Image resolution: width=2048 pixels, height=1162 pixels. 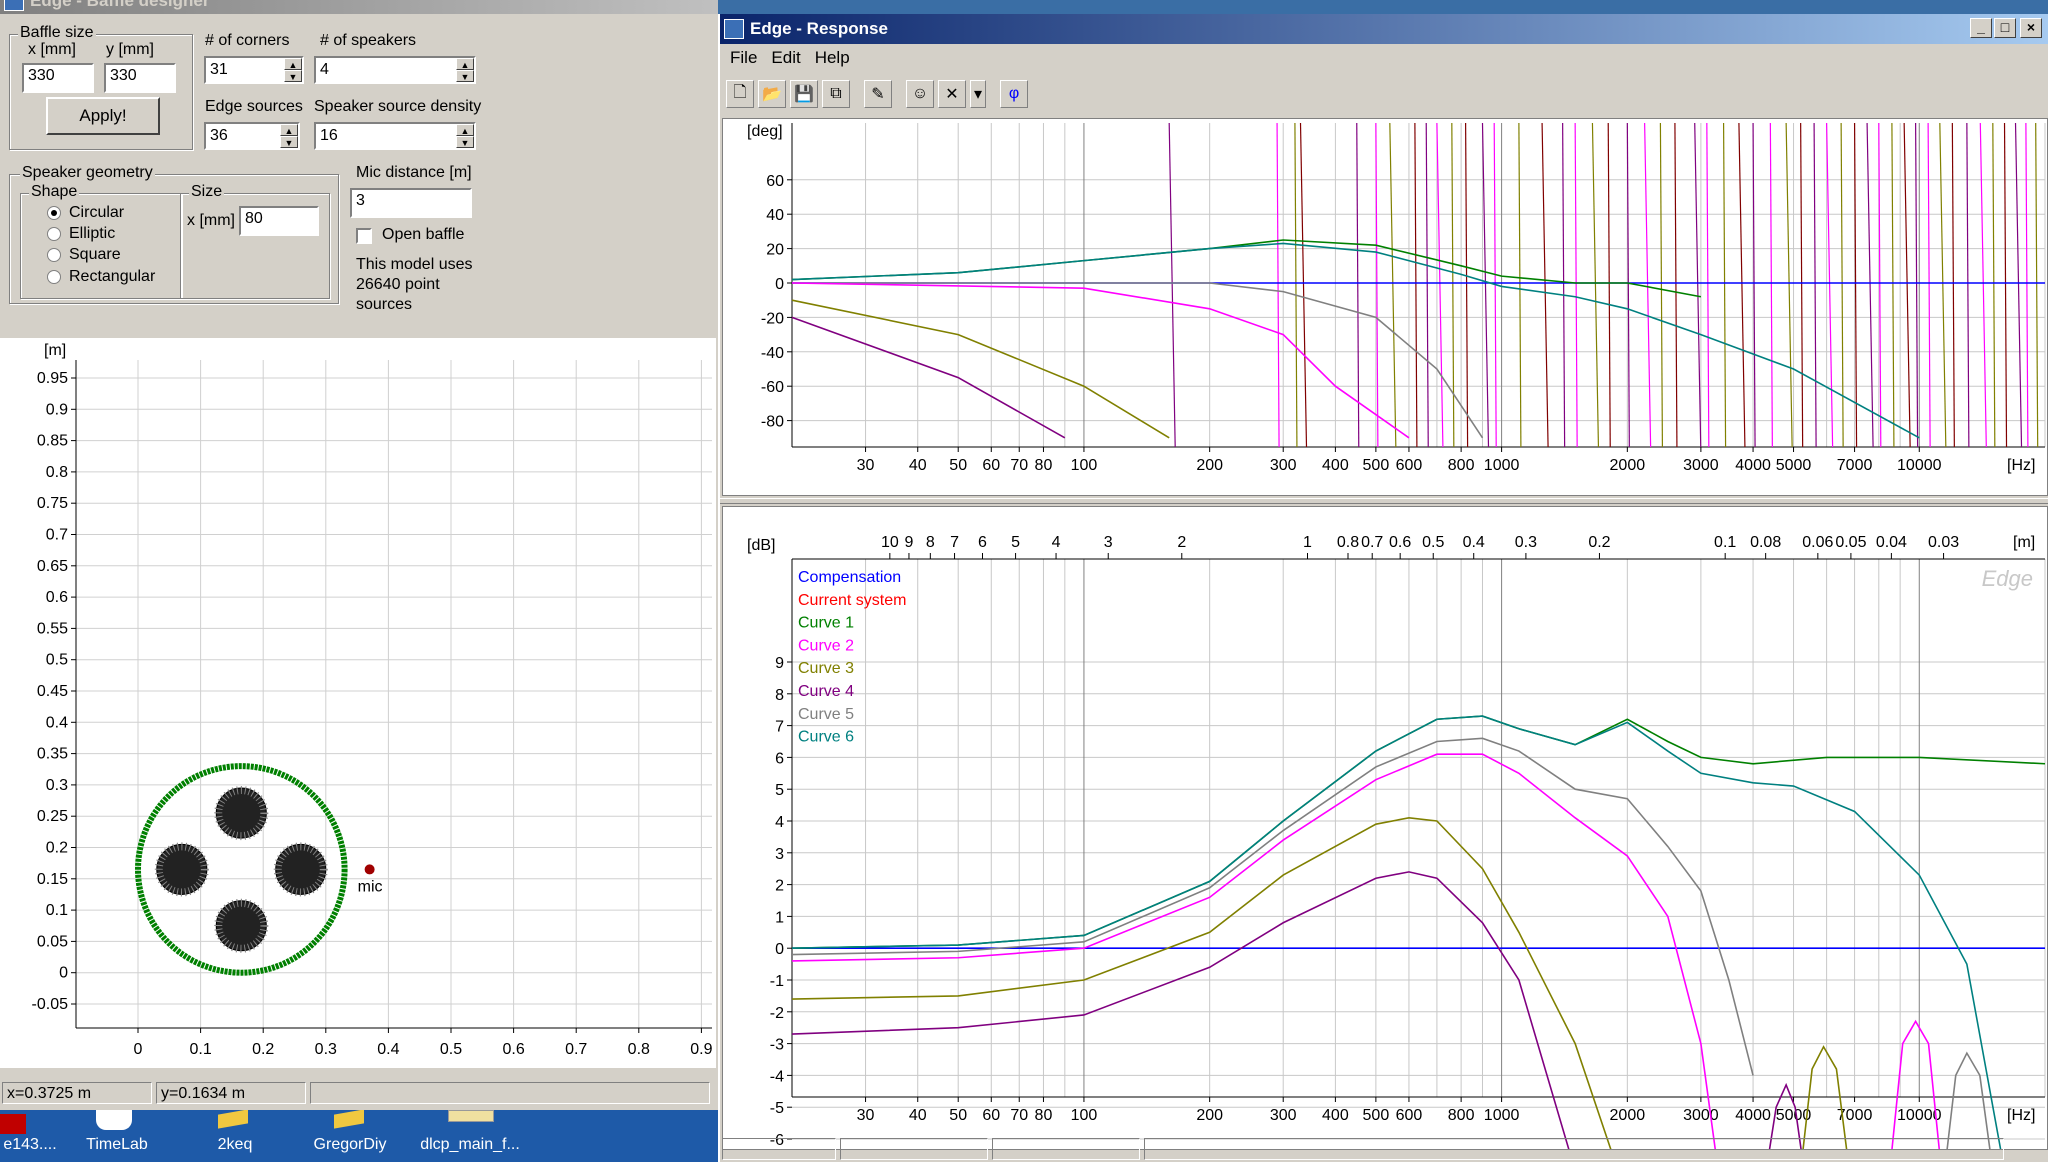 I want to click on copy-icon: ⧉, so click(x=836, y=94).